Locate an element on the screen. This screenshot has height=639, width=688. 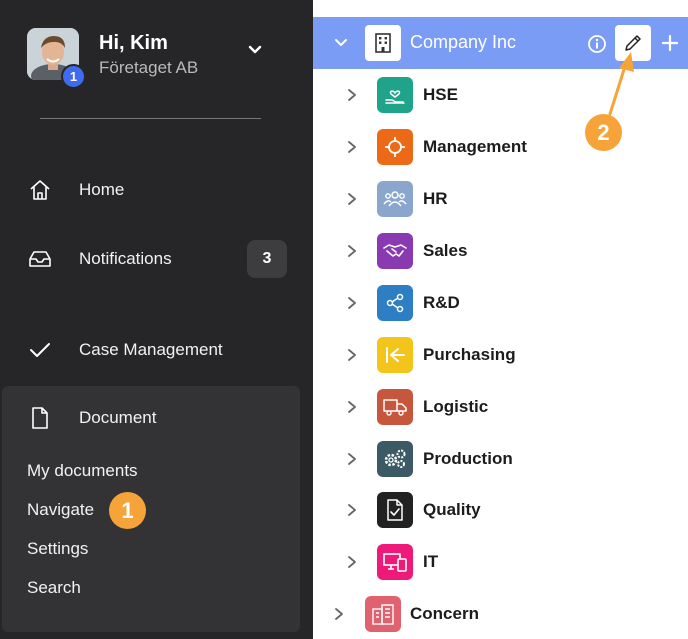
people-icon is located at coordinates (395, 199).